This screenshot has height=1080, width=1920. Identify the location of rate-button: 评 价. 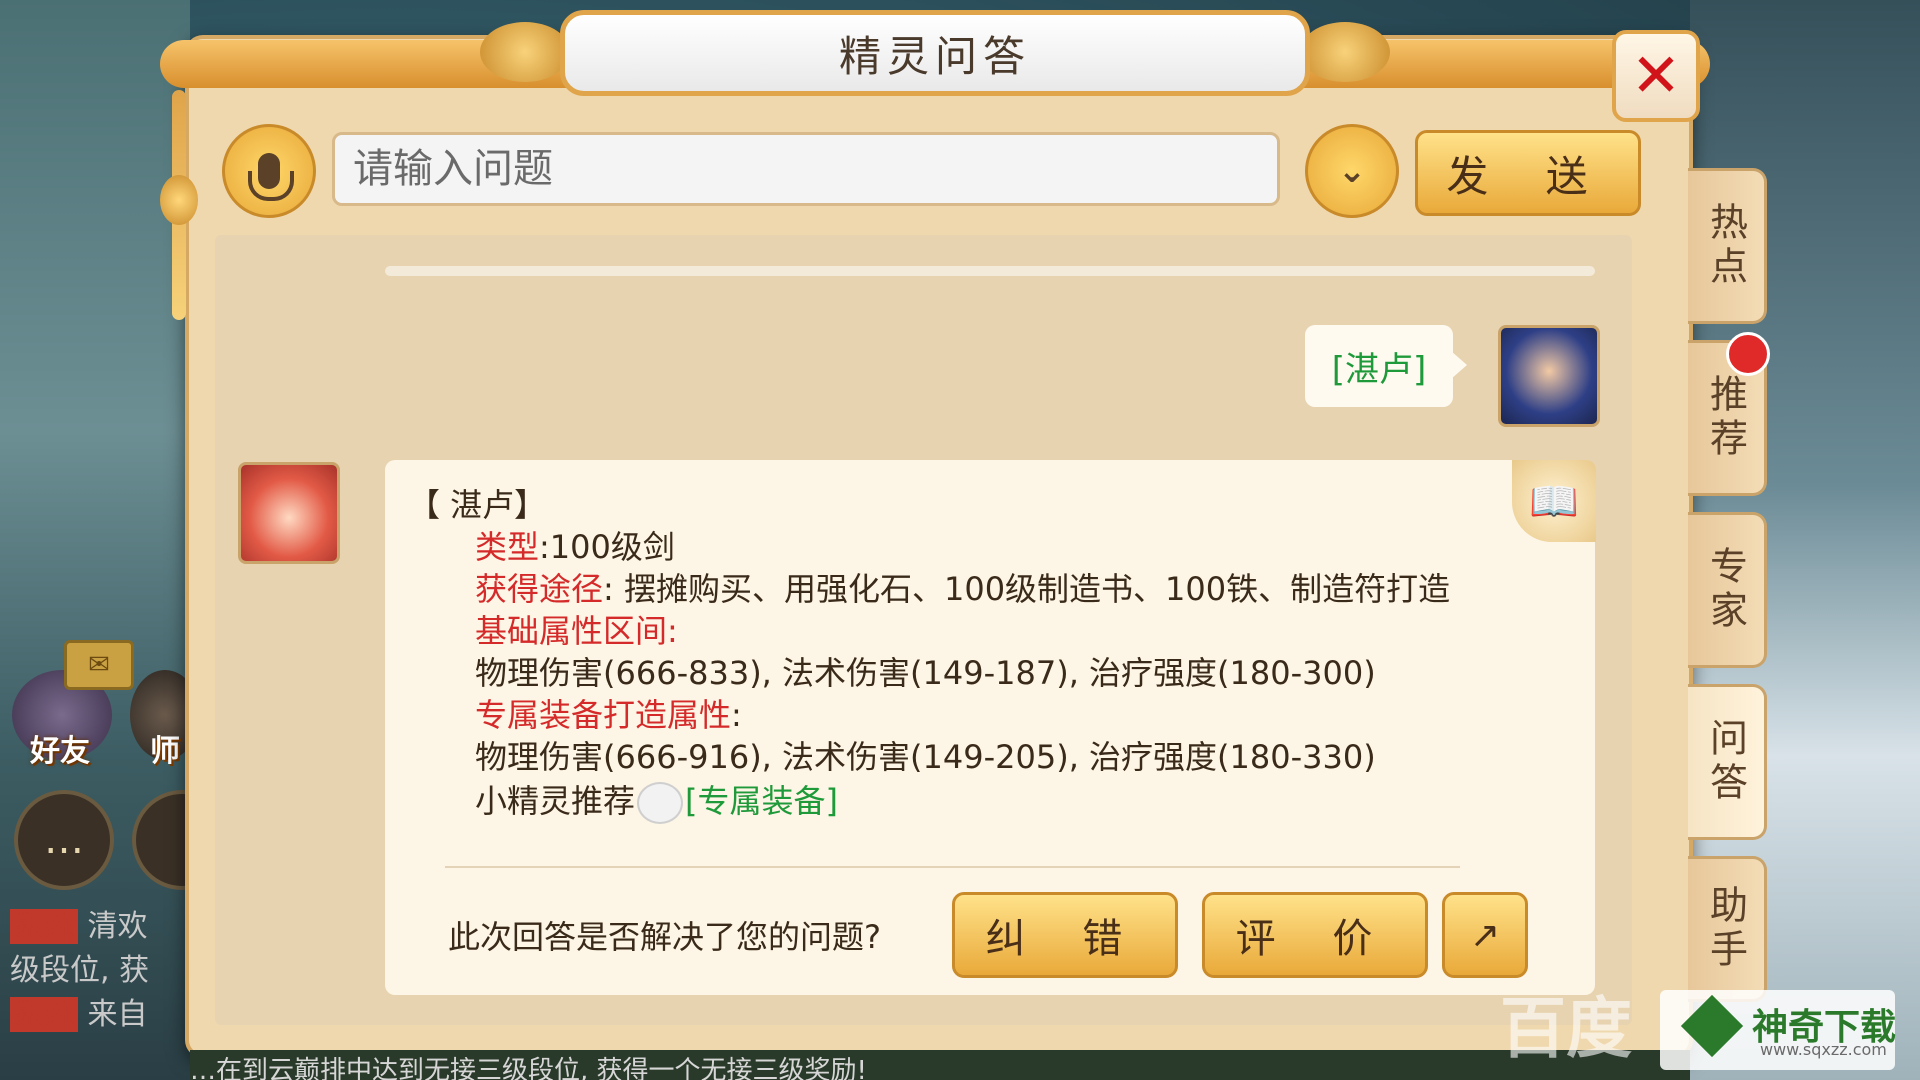
(1315, 935).